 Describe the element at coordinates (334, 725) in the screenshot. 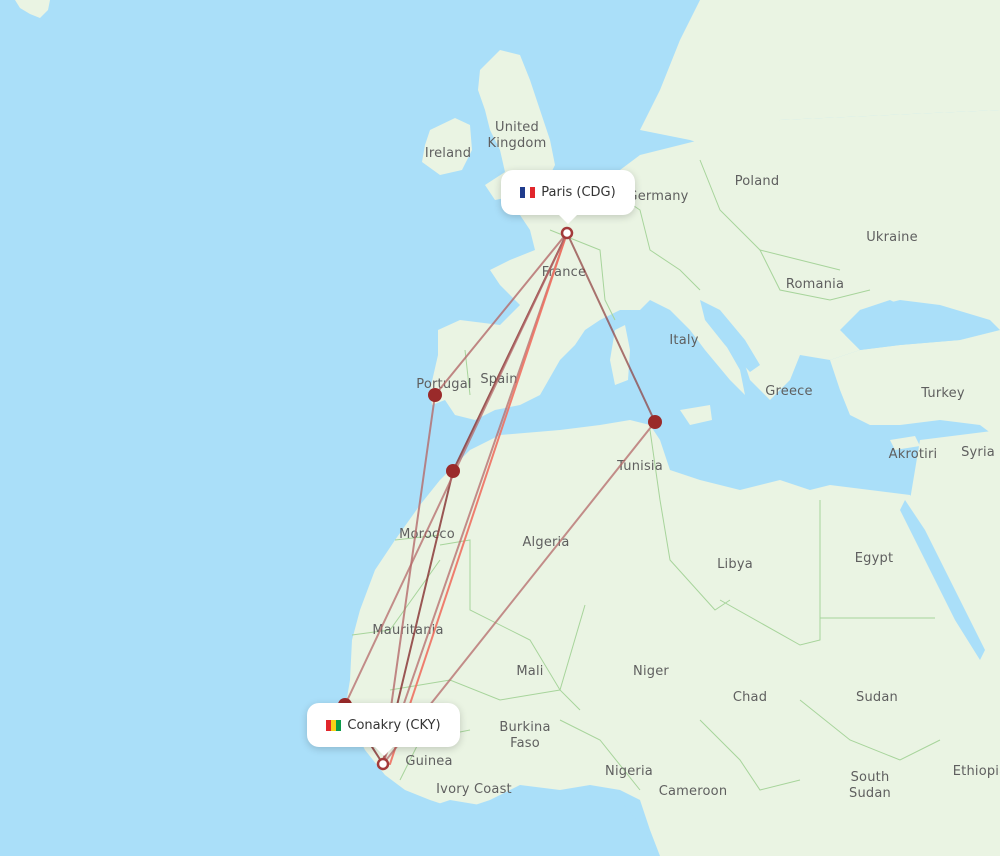

I see `guinea-flag-icon` at that location.